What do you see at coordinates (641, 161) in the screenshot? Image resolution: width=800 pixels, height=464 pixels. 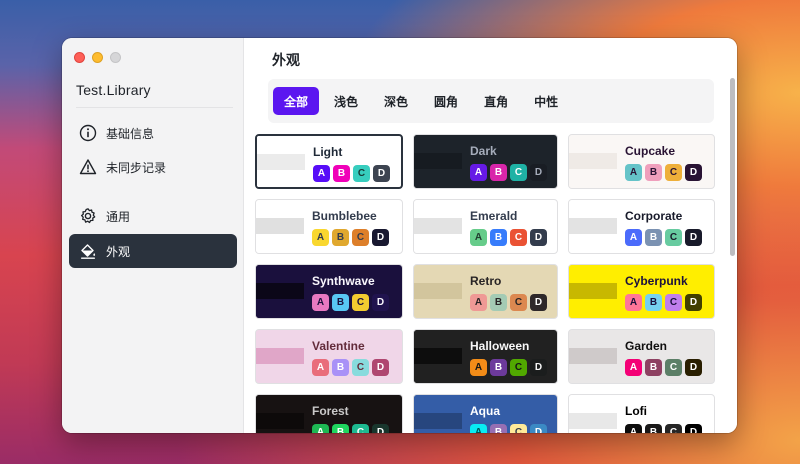 I see `theme-card-cupcake: Cupcake A B C D` at bounding box center [641, 161].